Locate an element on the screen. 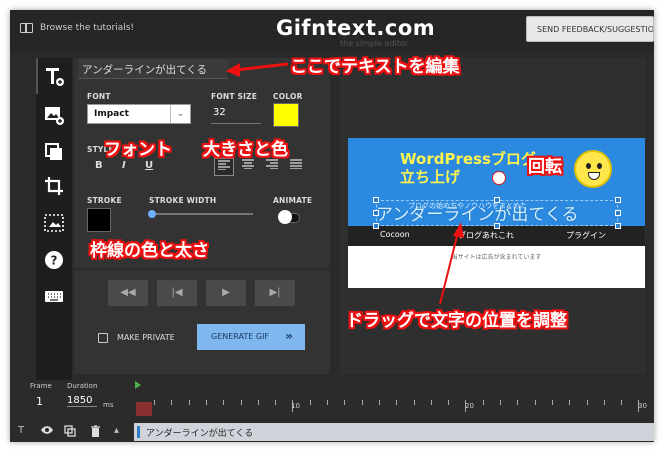  make-private-checkbox is located at coordinates (103, 338).